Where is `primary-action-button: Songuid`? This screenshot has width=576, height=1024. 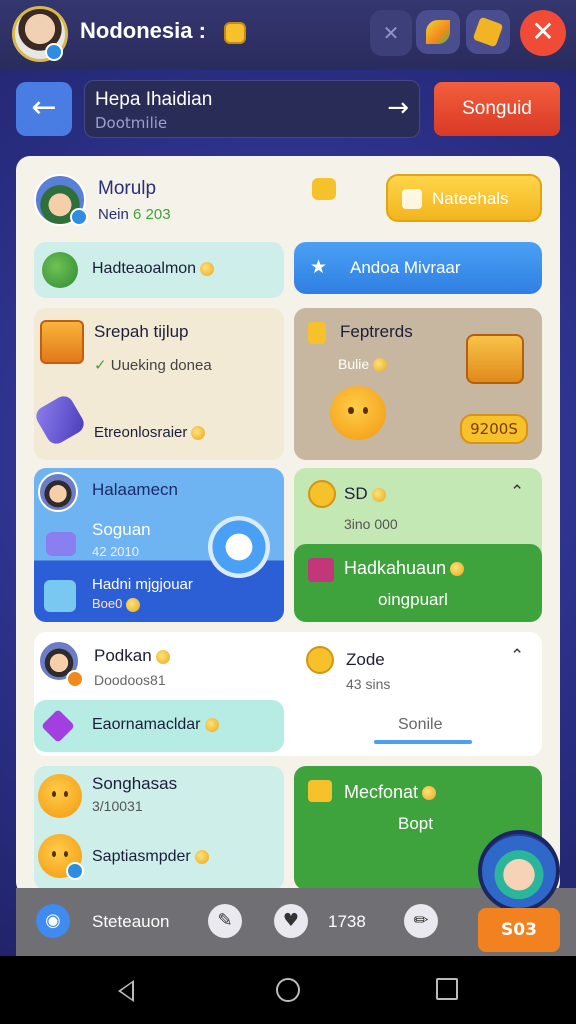 primary-action-button: Songuid is located at coordinates (497, 109).